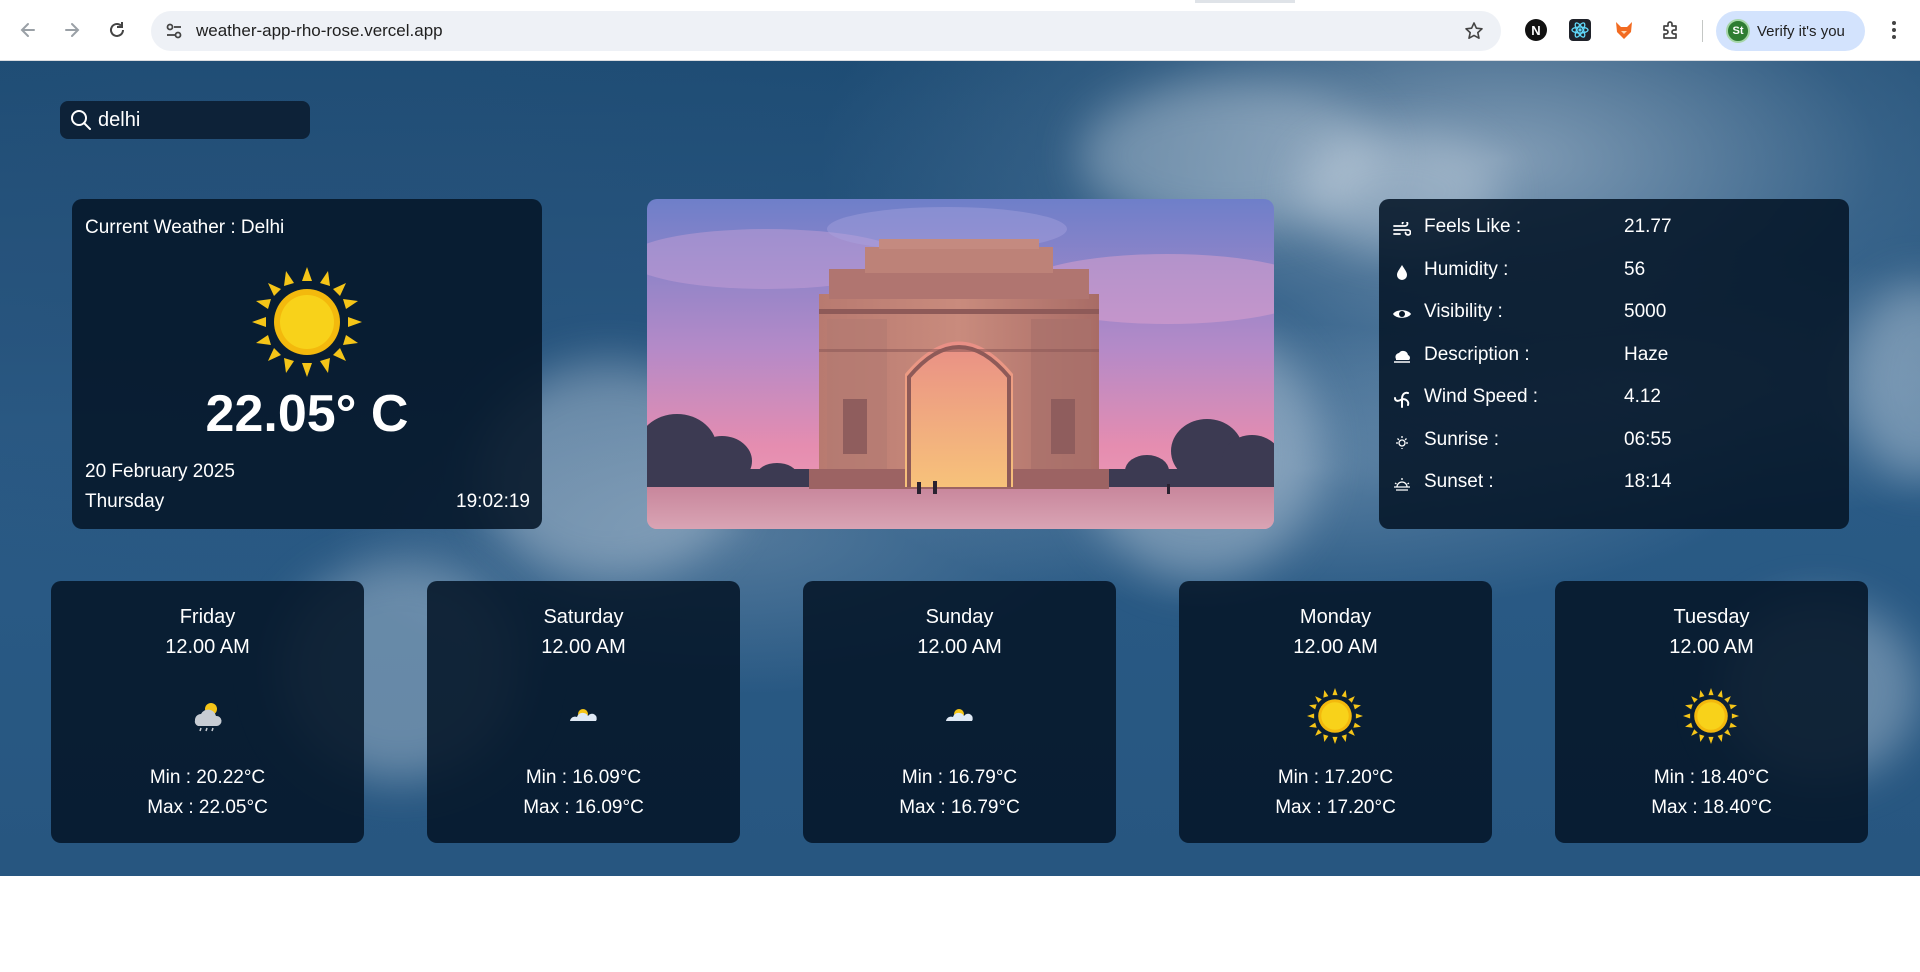 This screenshot has height=972, width=1920. What do you see at coordinates (583, 777) in the screenshot?
I see `forecast-min: Min : 16.09°C` at bounding box center [583, 777].